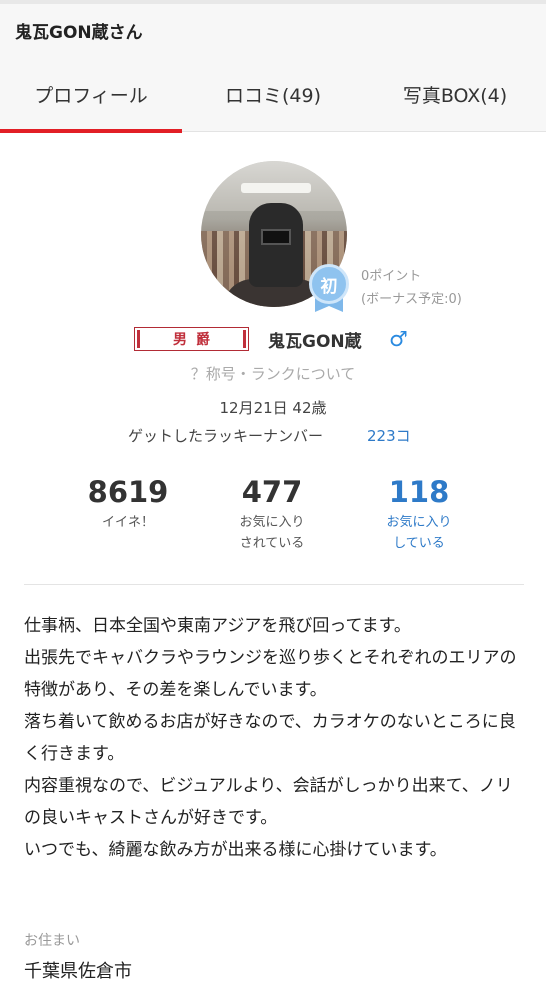 The width and height of the screenshot is (546, 1000). Describe the element at coordinates (226, 436) in the screenshot. I see `lucky-number-label: ゲットしたラッキーナンバー` at that location.